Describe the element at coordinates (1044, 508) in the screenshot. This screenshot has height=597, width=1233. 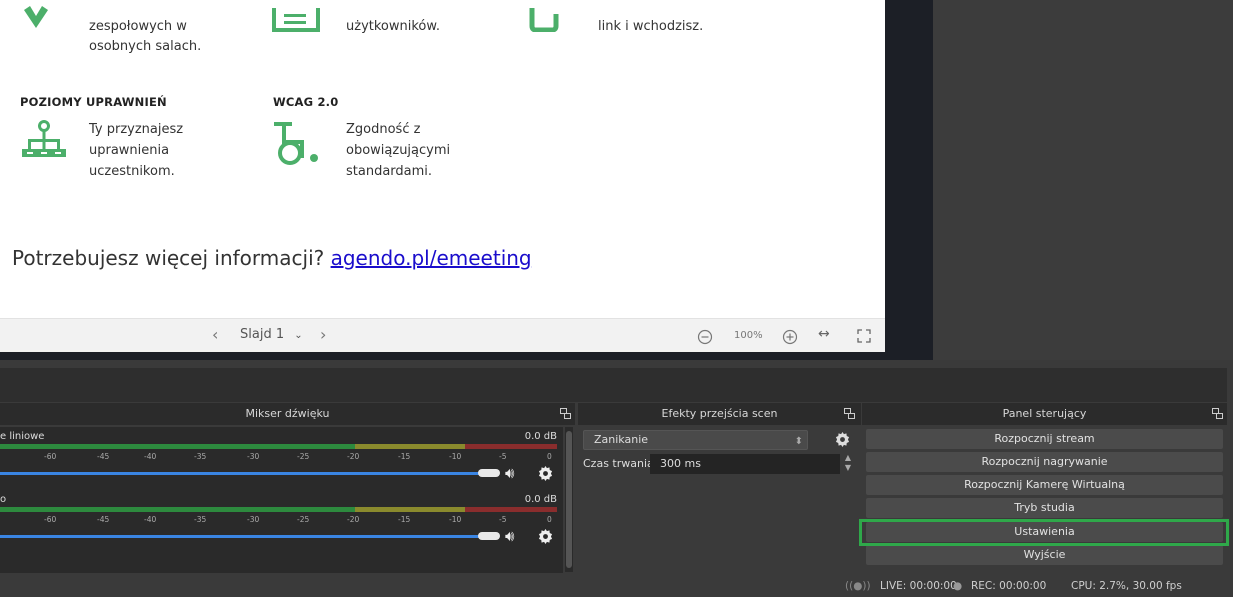
I see `studio-mode-button: Tryb studia` at that location.